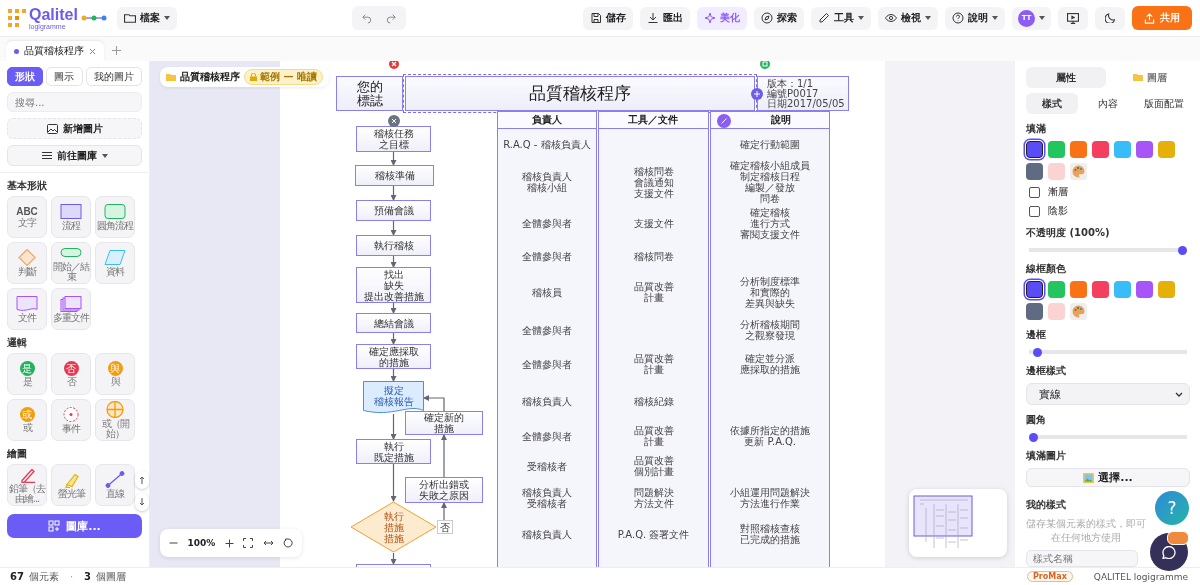 The width and height of the screenshot is (1200, 585). Describe the element at coordinates (1108, 394) in the screenshot. I see `border-style-select: 實線` at that location.